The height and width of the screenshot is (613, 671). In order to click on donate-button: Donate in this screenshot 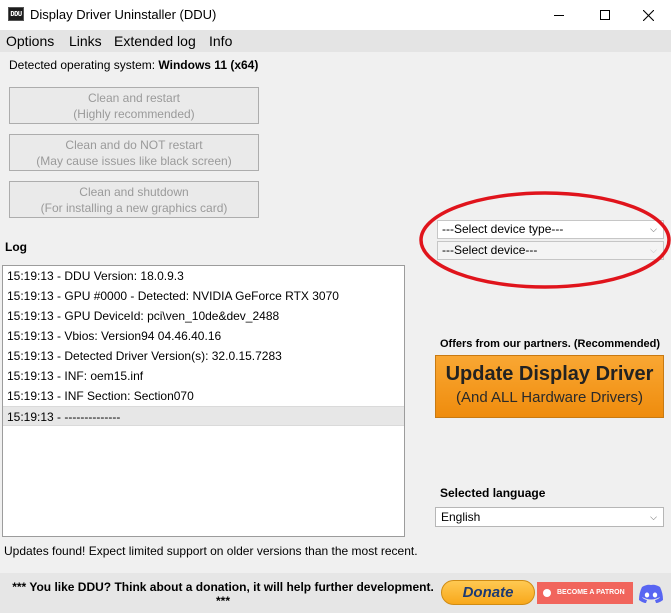, I will do `click(488, 592)`.